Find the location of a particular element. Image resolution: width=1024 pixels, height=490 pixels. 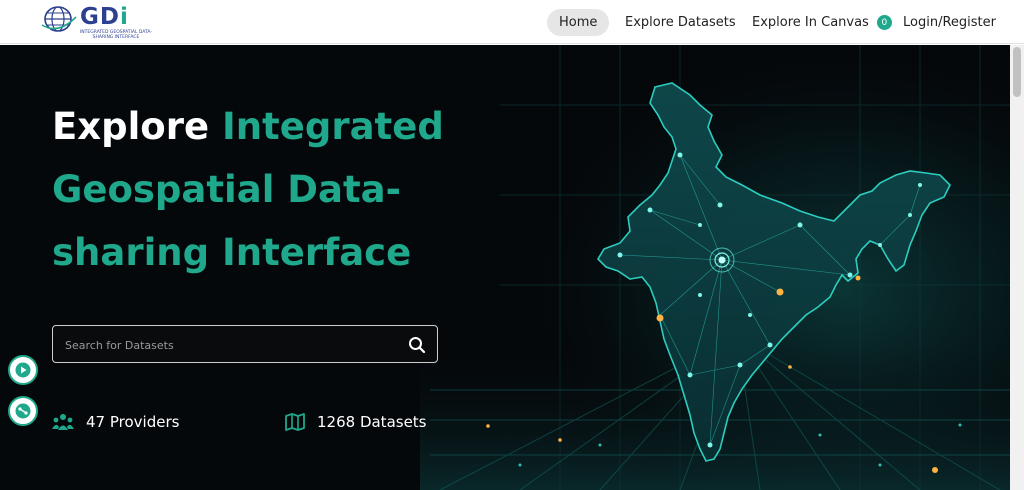

globe-icon is located at coordinates (59, 19).